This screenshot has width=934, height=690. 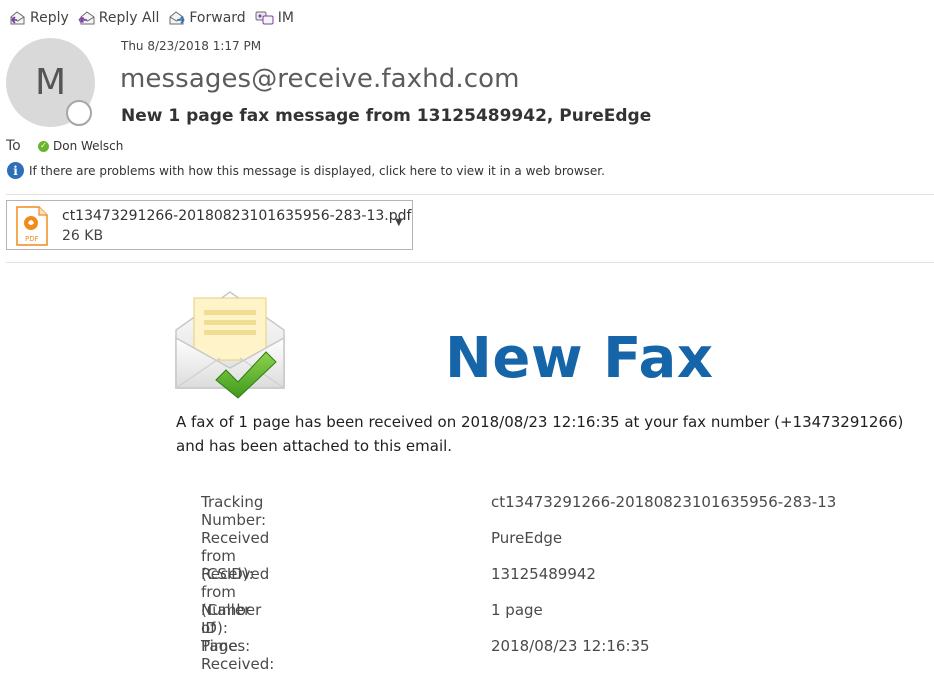 I want to click on forward-button: Forward, so click(x=206, y=18).